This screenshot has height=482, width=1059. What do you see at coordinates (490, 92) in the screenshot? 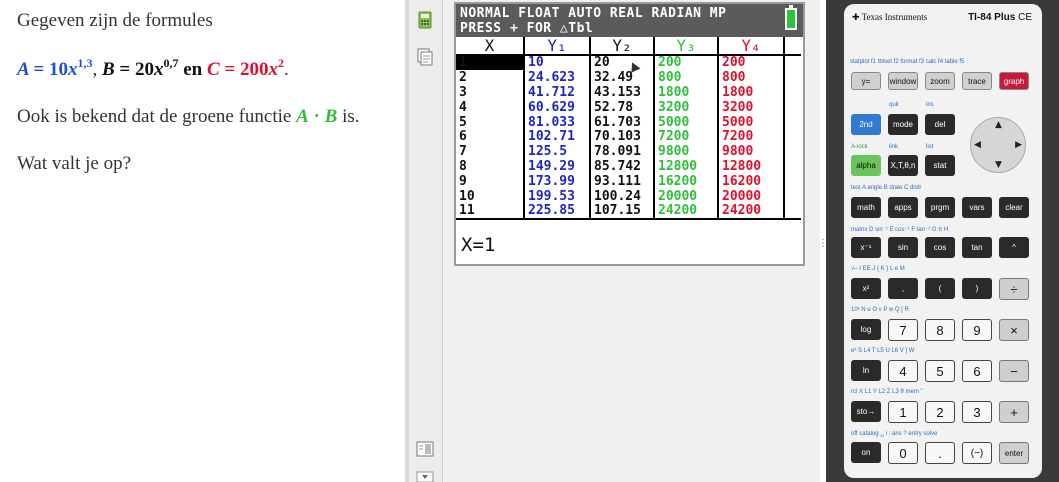
I see `table-cell: 3` at bounding box center [490, 92].